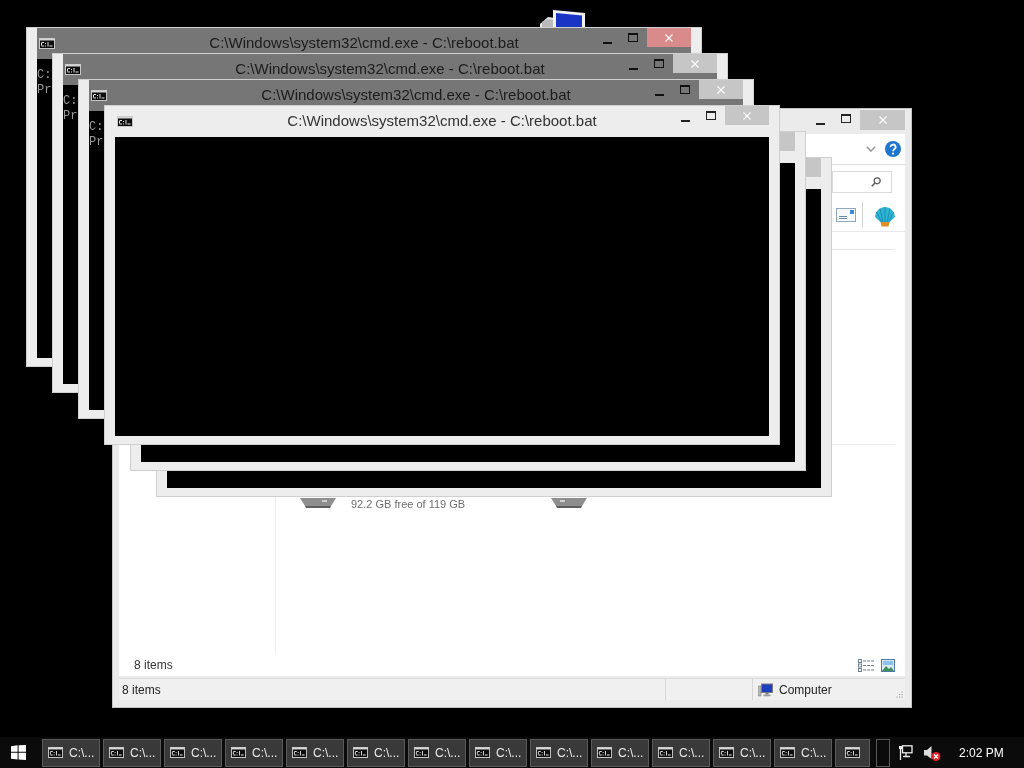 The image size is (1024, 768). I want to click on search-icon, so click(876, 181).